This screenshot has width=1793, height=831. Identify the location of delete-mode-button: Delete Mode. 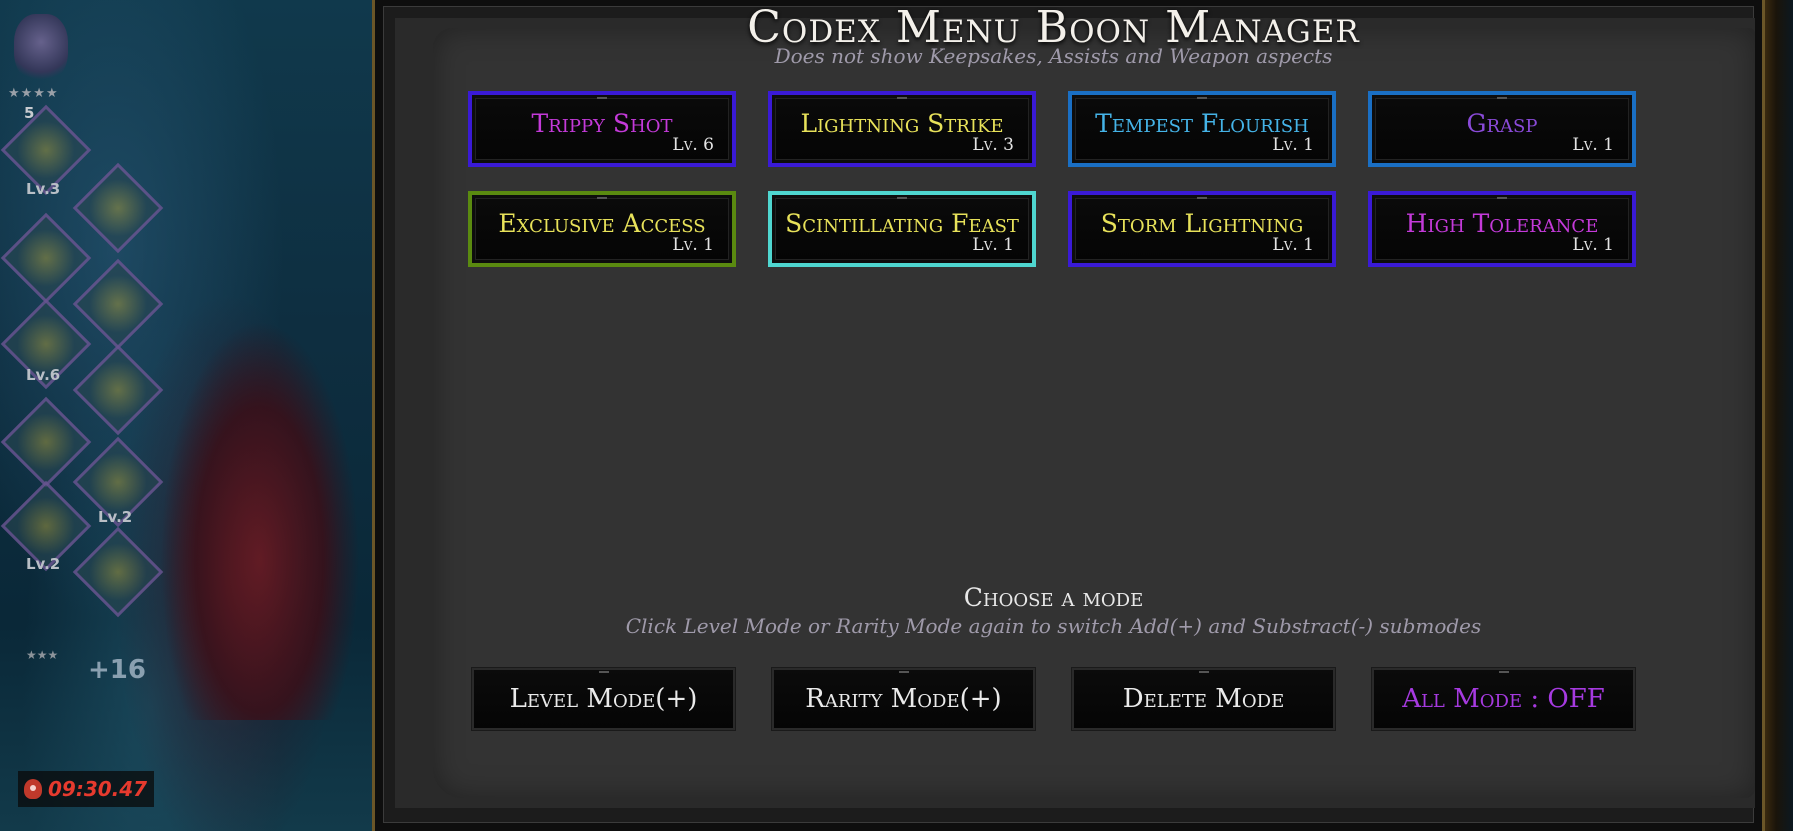
(1203, 699).